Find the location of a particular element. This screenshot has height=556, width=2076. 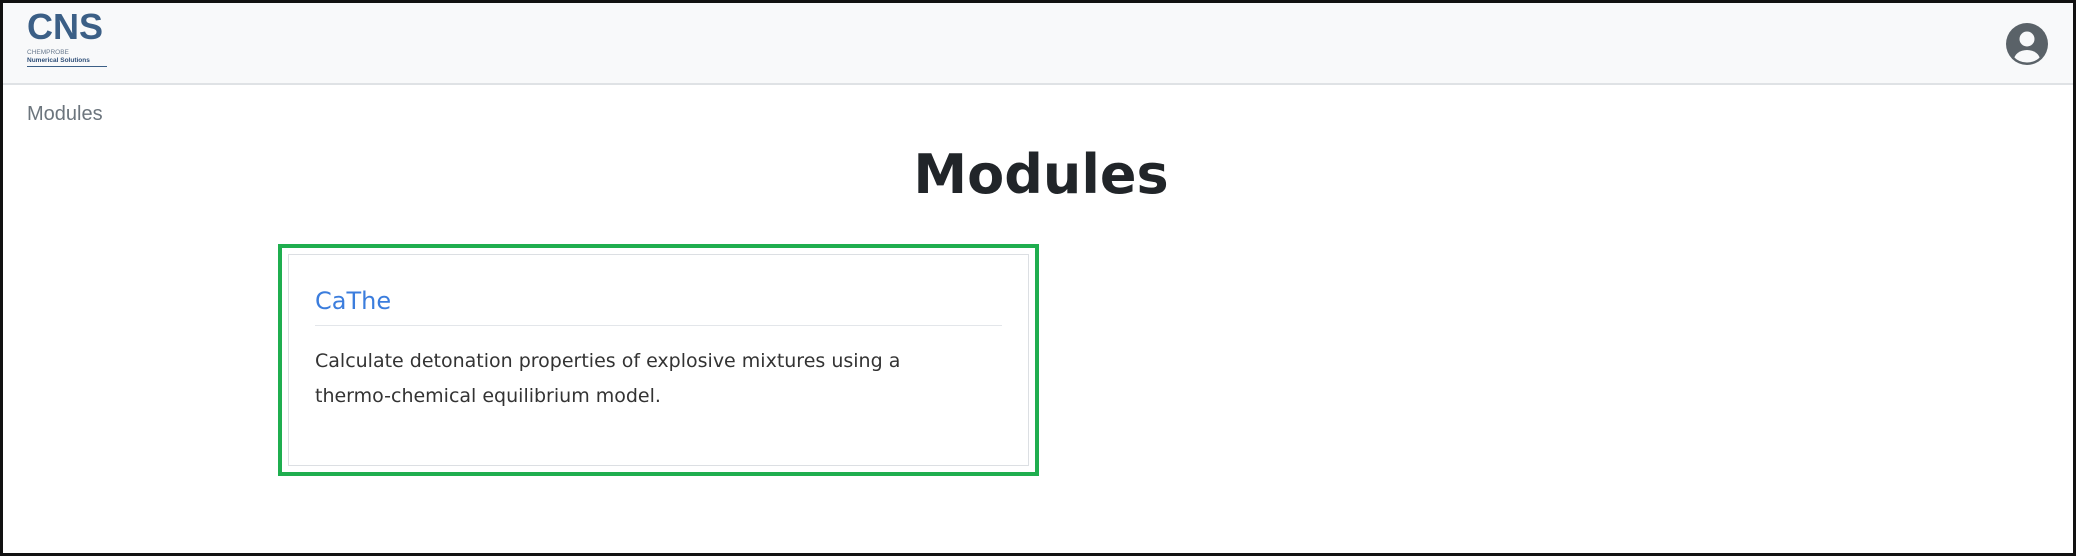

module-title-link: CaThe is located at coordinates (658, 301).